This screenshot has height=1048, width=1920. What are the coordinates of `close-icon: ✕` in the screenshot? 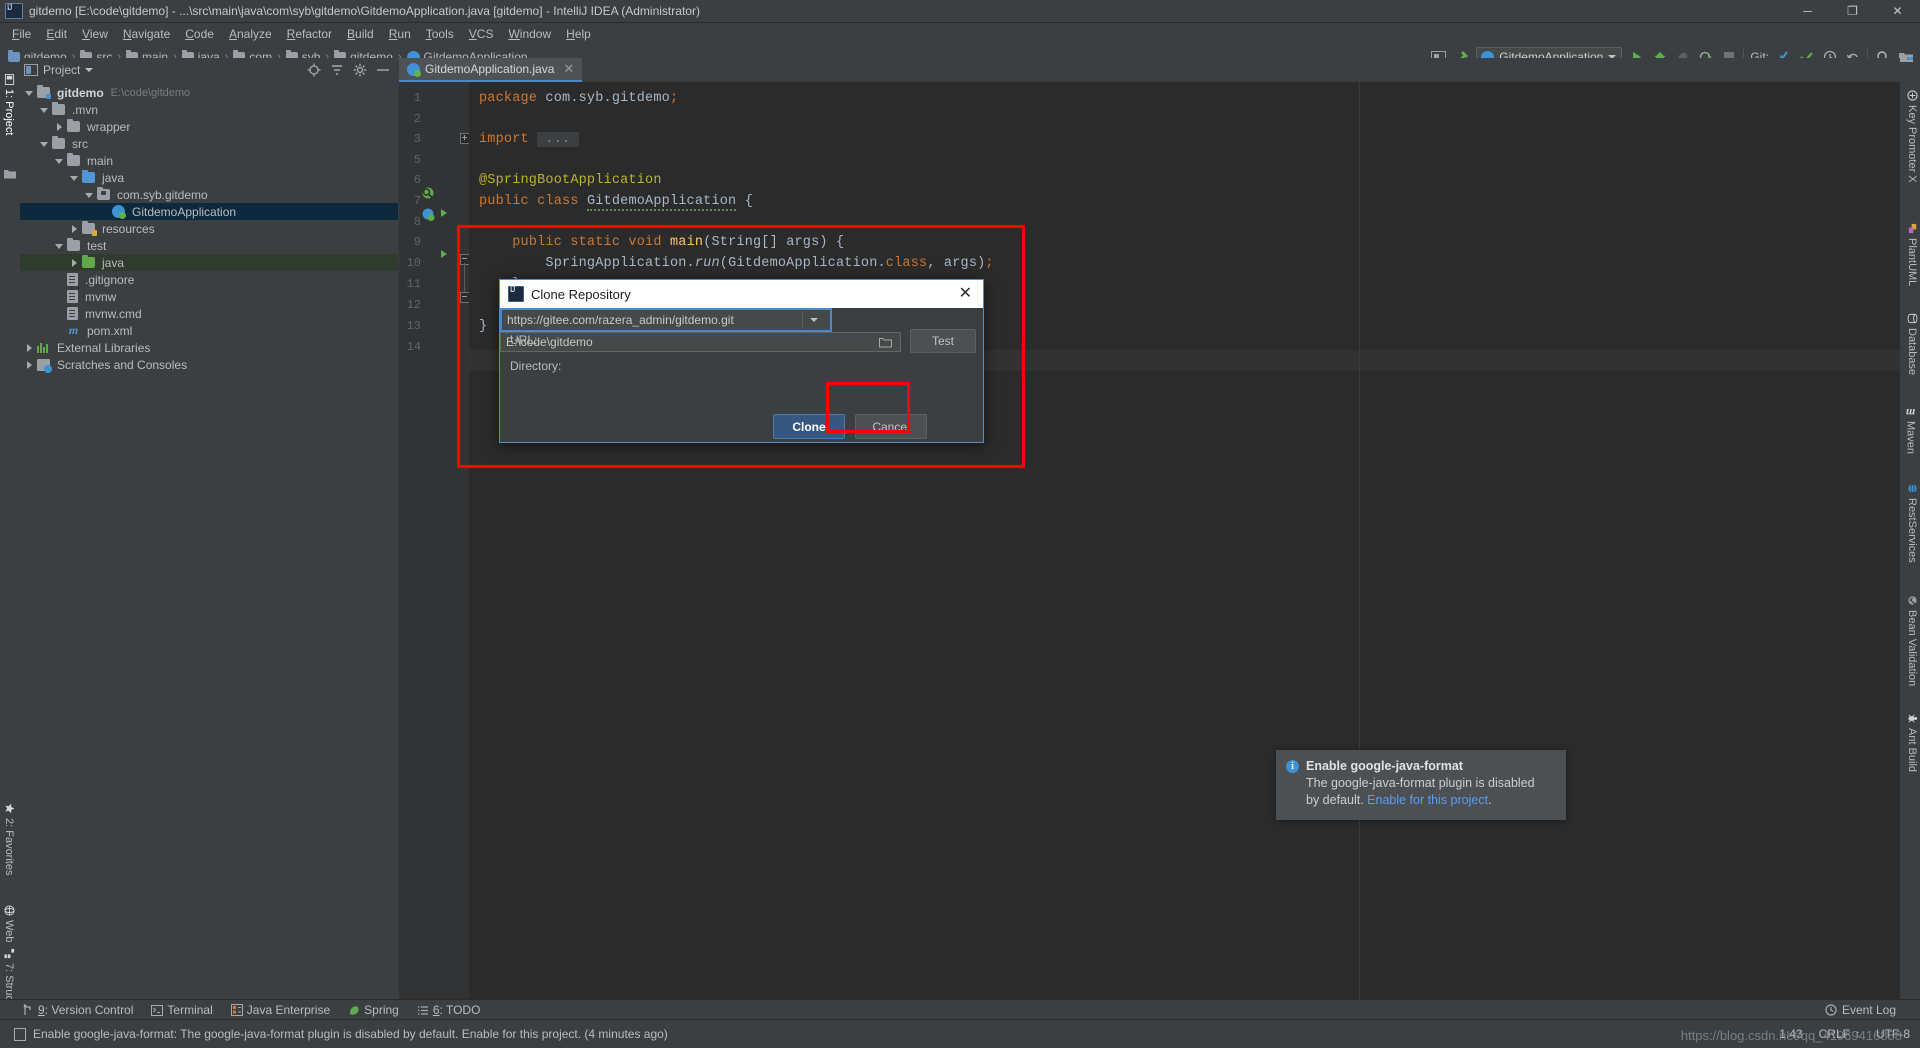 It's located at (568, 69).